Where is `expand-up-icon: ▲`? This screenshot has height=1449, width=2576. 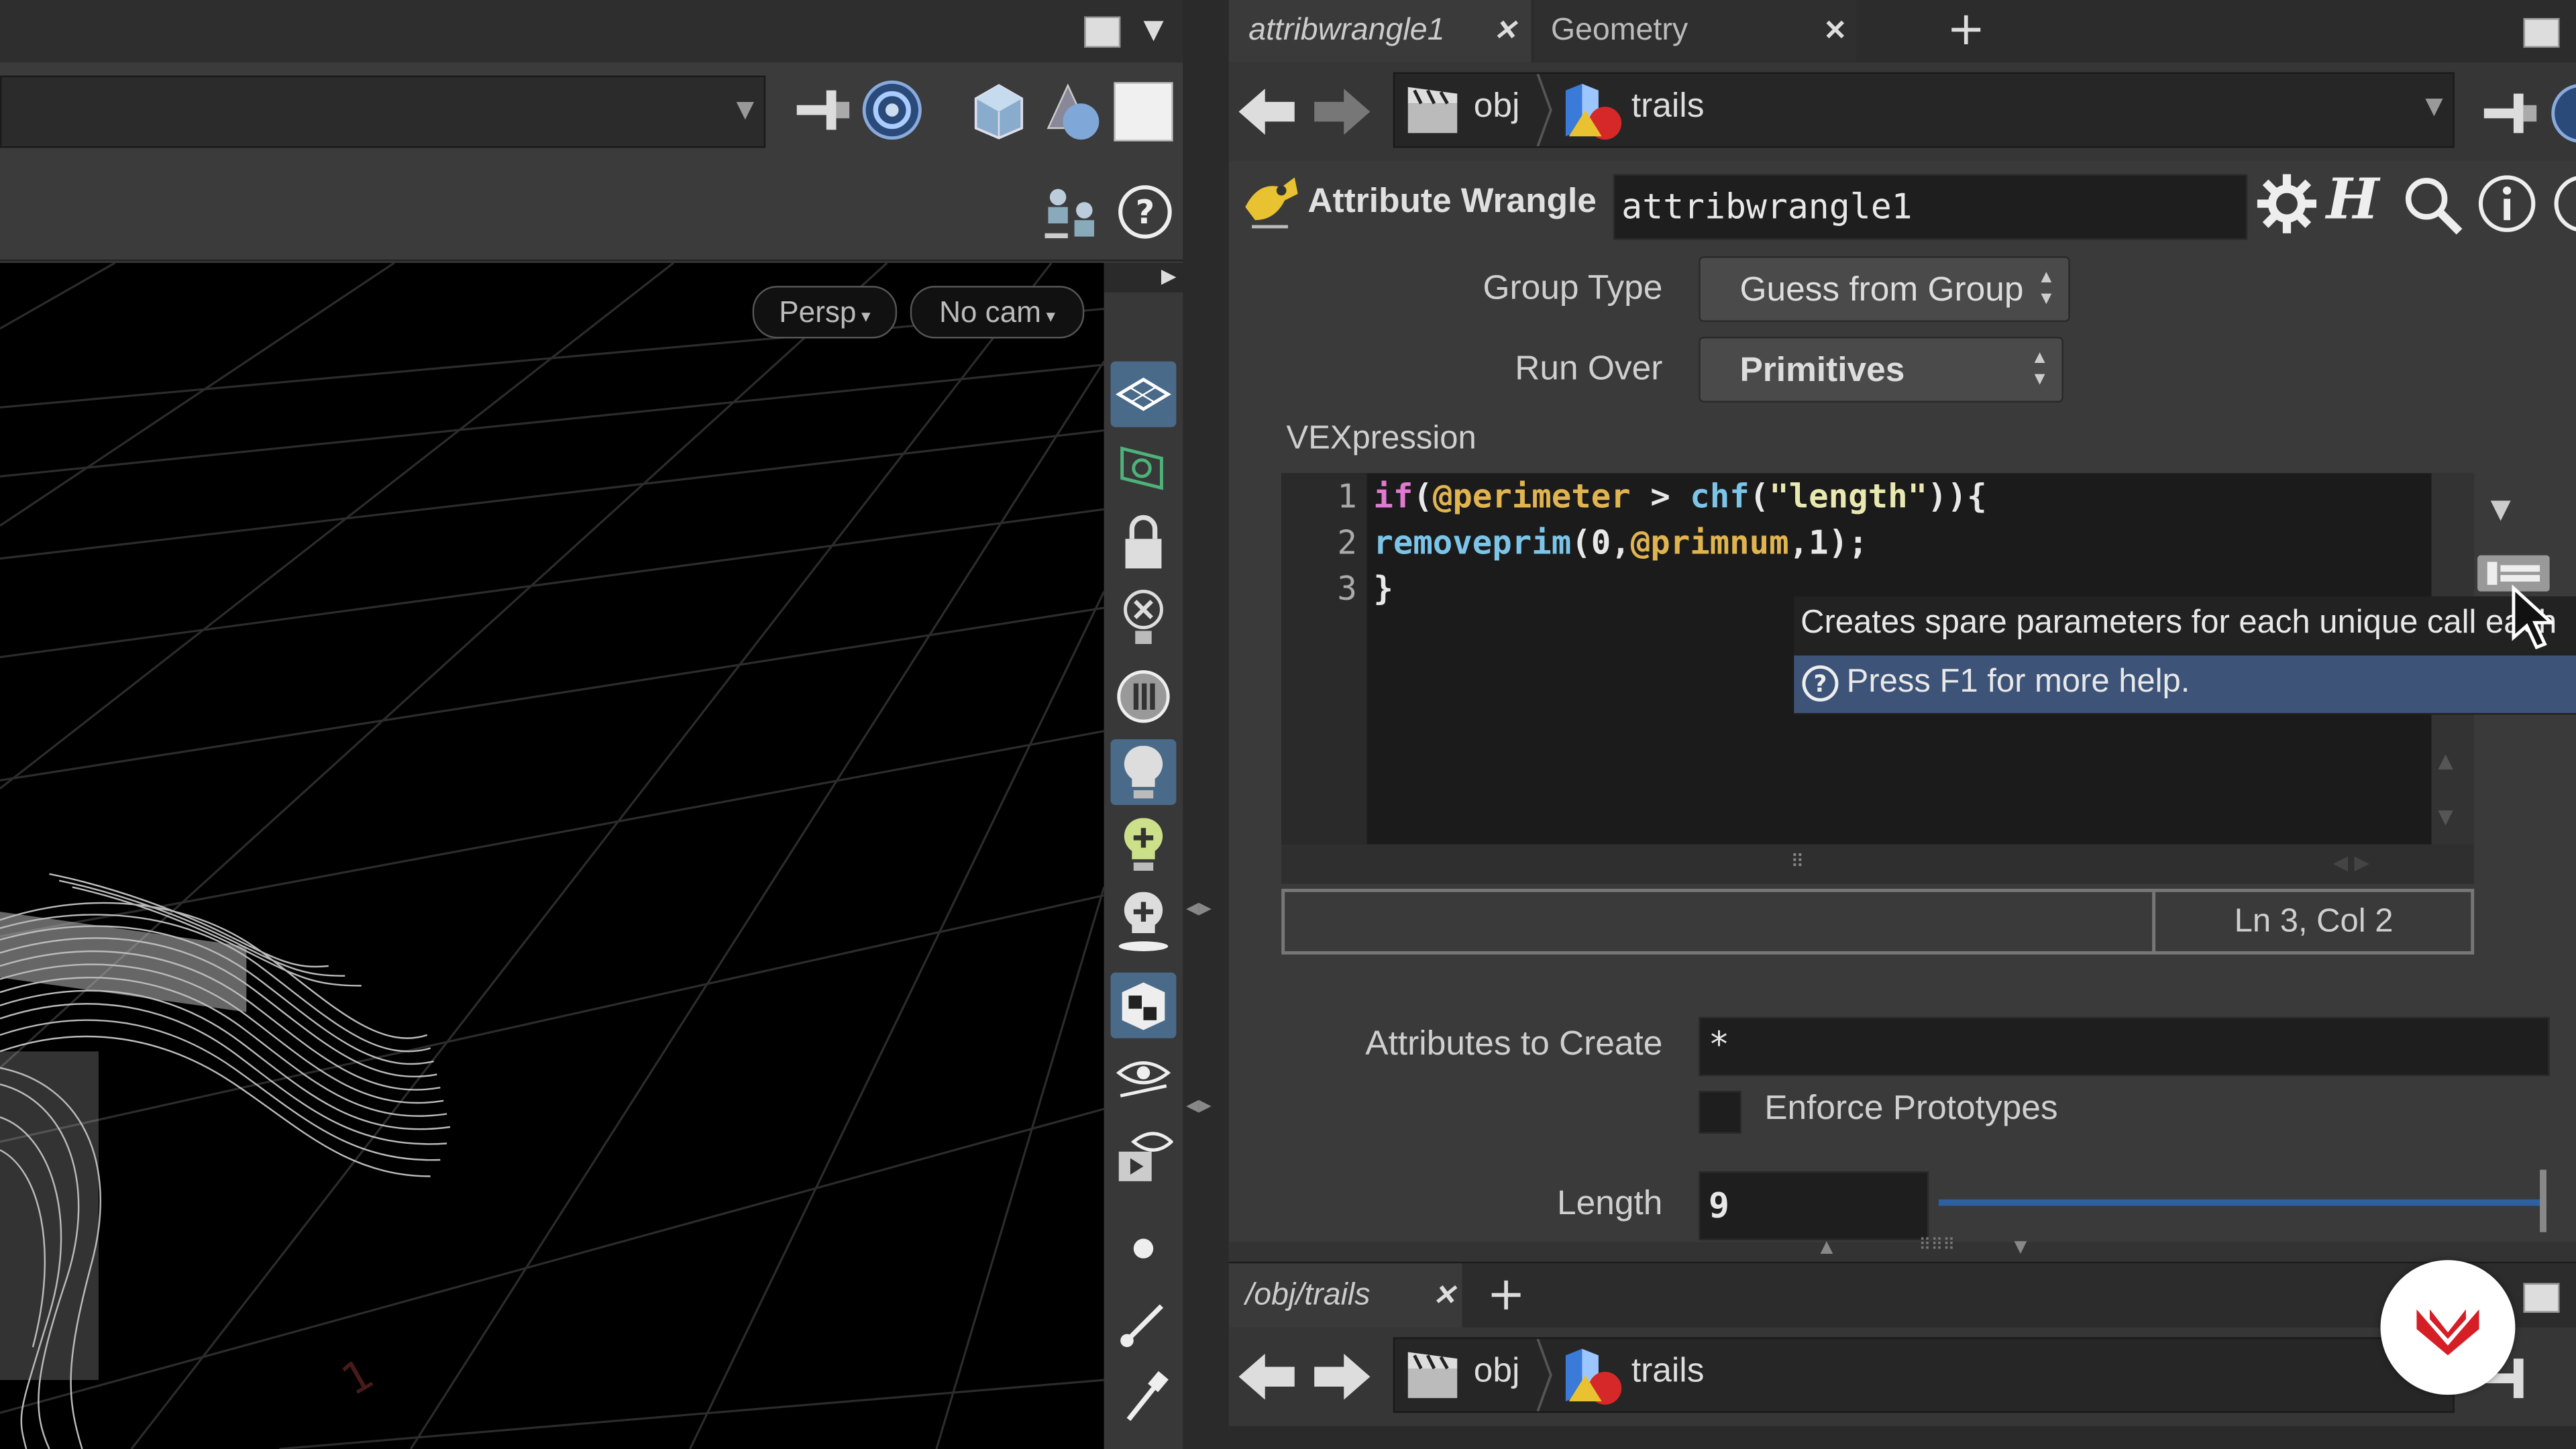 expand-up-icon: ▲ is located at coordinates (1826, 1248).